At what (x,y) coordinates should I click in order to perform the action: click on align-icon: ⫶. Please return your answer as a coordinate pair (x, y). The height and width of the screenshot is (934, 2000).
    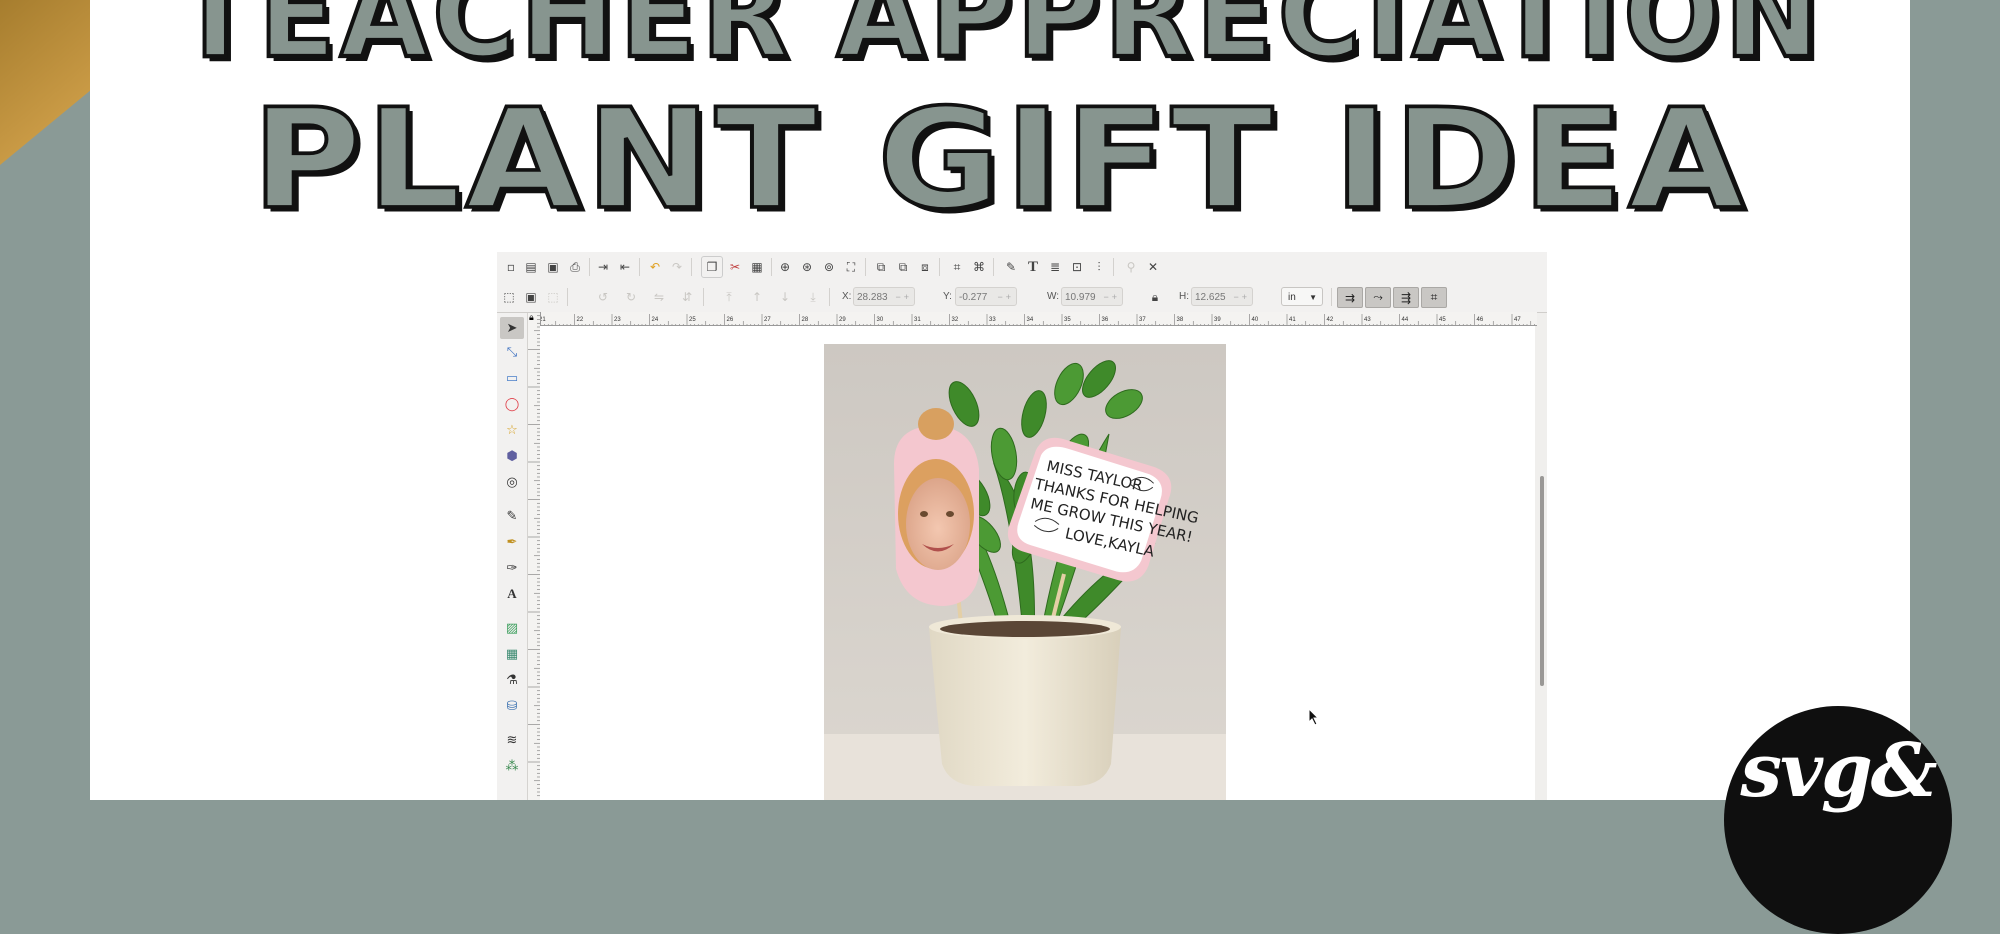
    Looking at the image, I should click on (1099, 267).